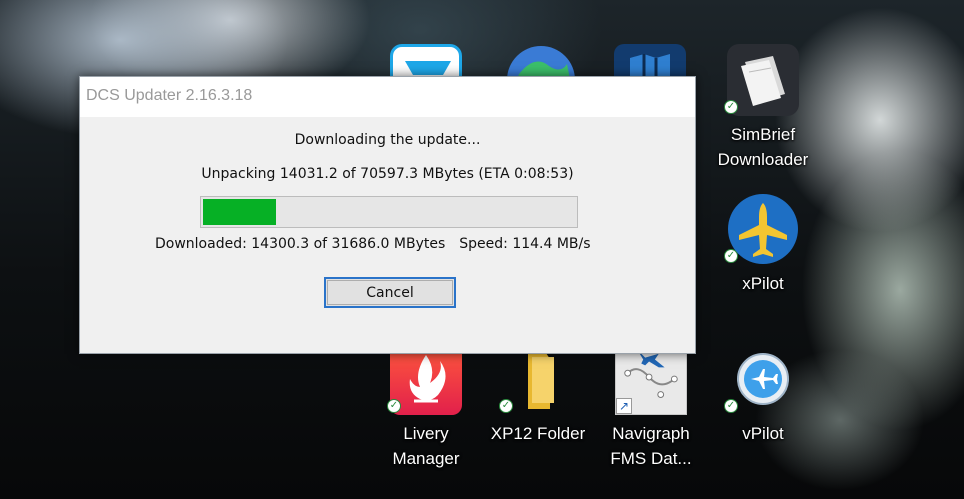 The height and width of the screenshot is (499, 964). Describe the element at coordinates (239, 212) in the screenshot. I see `progress-fill` at that location.